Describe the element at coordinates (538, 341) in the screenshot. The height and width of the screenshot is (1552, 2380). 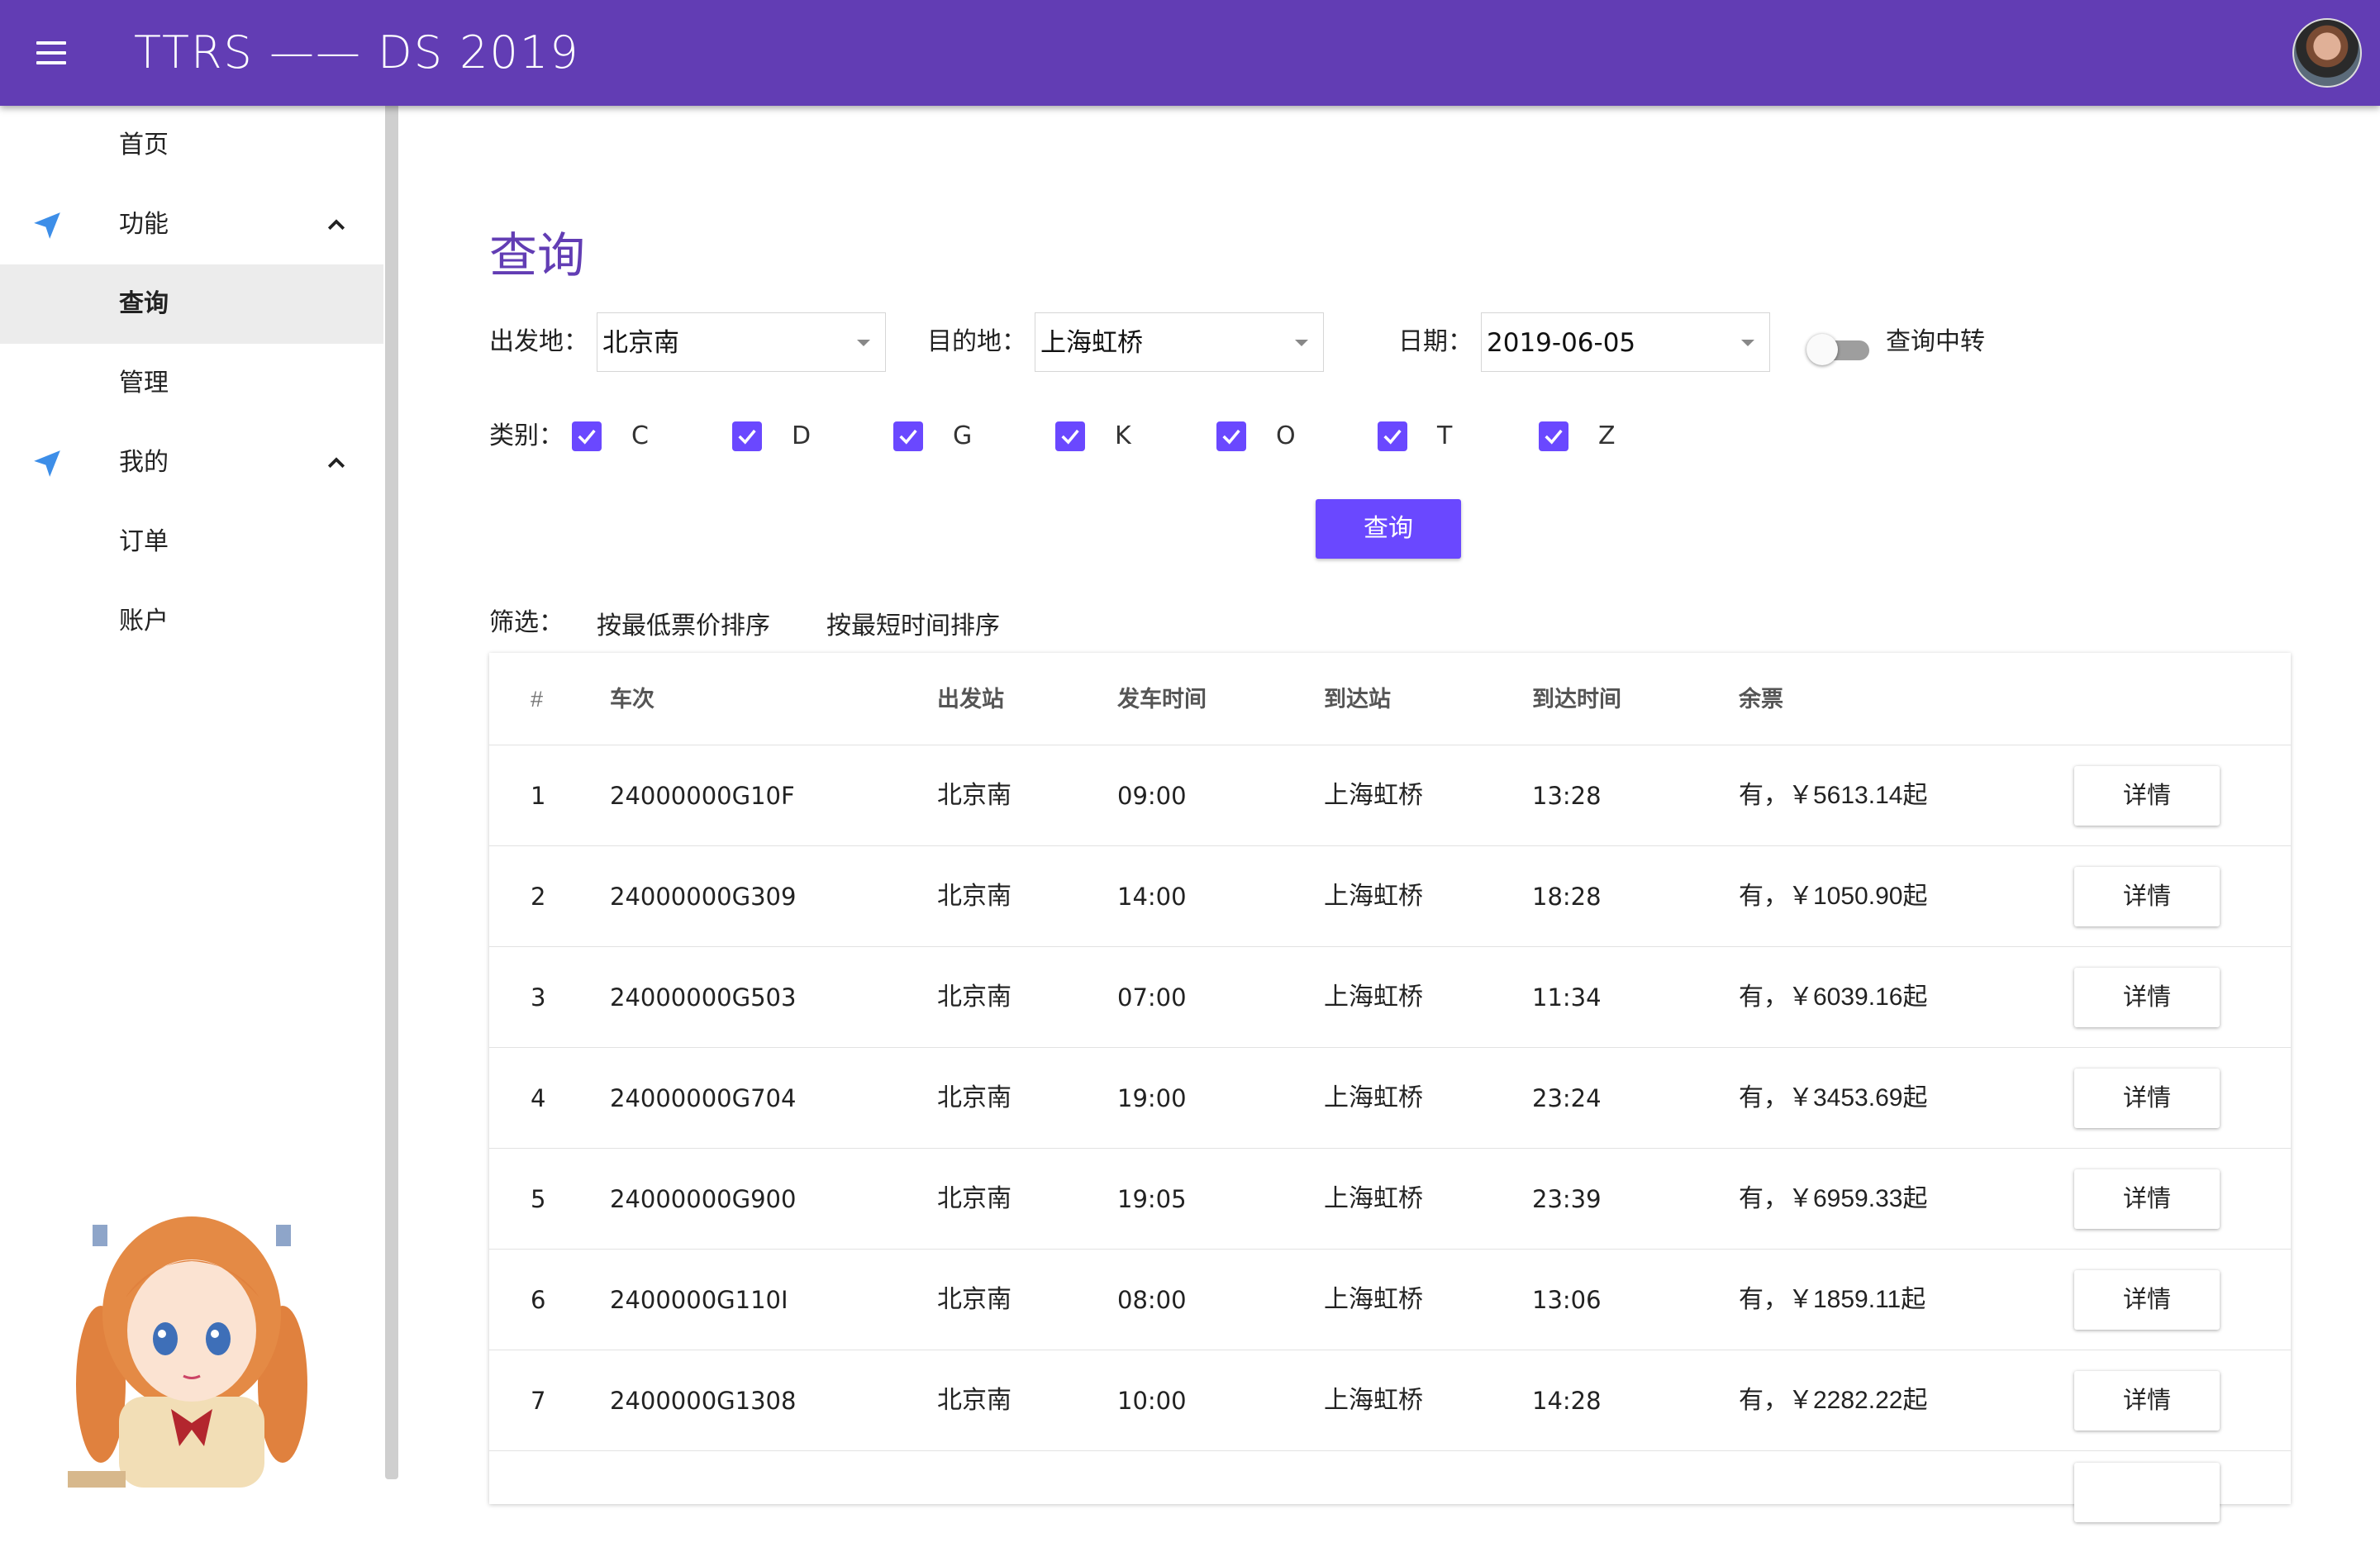
I see `from-label: 出发地：` at that location.